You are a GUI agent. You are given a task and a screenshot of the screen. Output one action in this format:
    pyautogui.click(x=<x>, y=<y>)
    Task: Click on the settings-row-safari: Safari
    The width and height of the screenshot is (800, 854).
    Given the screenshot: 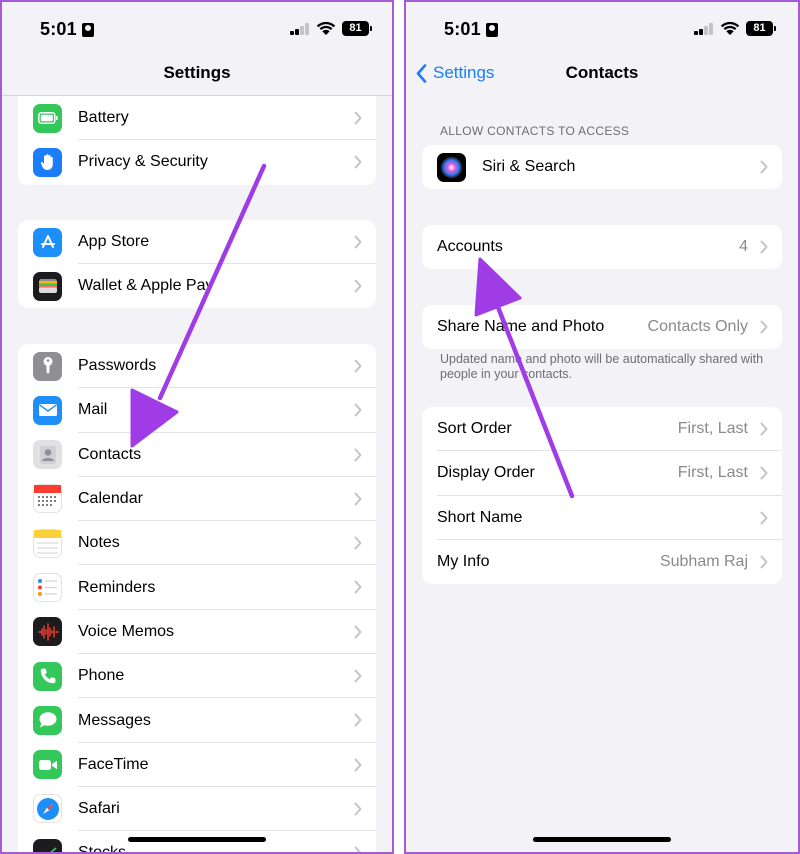 What is the action you would take?
    pyautogui.click(x=197, y=809)
    